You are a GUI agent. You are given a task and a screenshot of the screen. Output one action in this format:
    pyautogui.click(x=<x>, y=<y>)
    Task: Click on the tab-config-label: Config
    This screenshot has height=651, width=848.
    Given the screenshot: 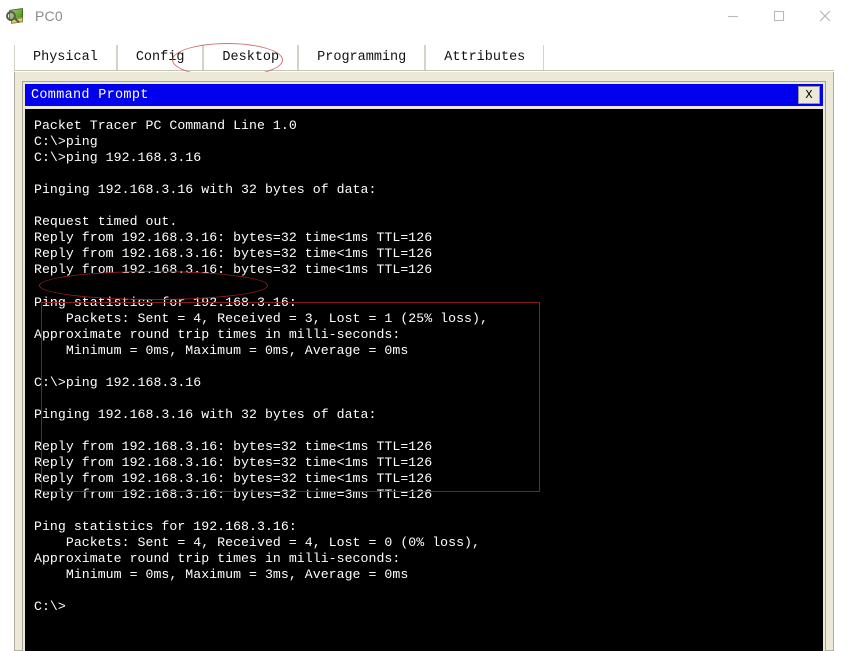 What is the action you would take?
    pyautogui.click(x=160, y=57)
    